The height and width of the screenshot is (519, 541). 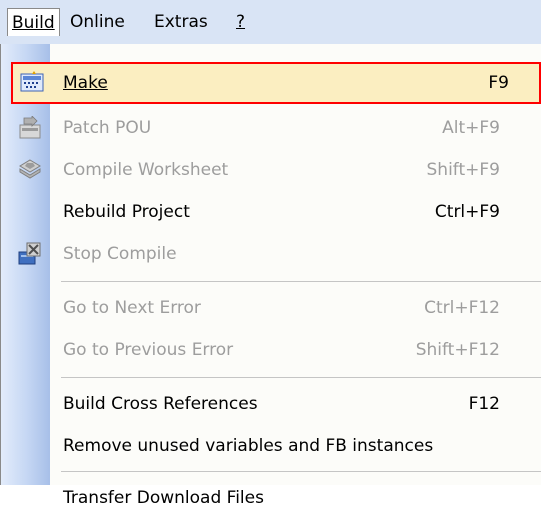 What do you see at coordinates (467, 212) in the screenshot?
I see `menu-item-rebuild-project-shortcut: Ctrl+F9` at bounding box center [467, 212].